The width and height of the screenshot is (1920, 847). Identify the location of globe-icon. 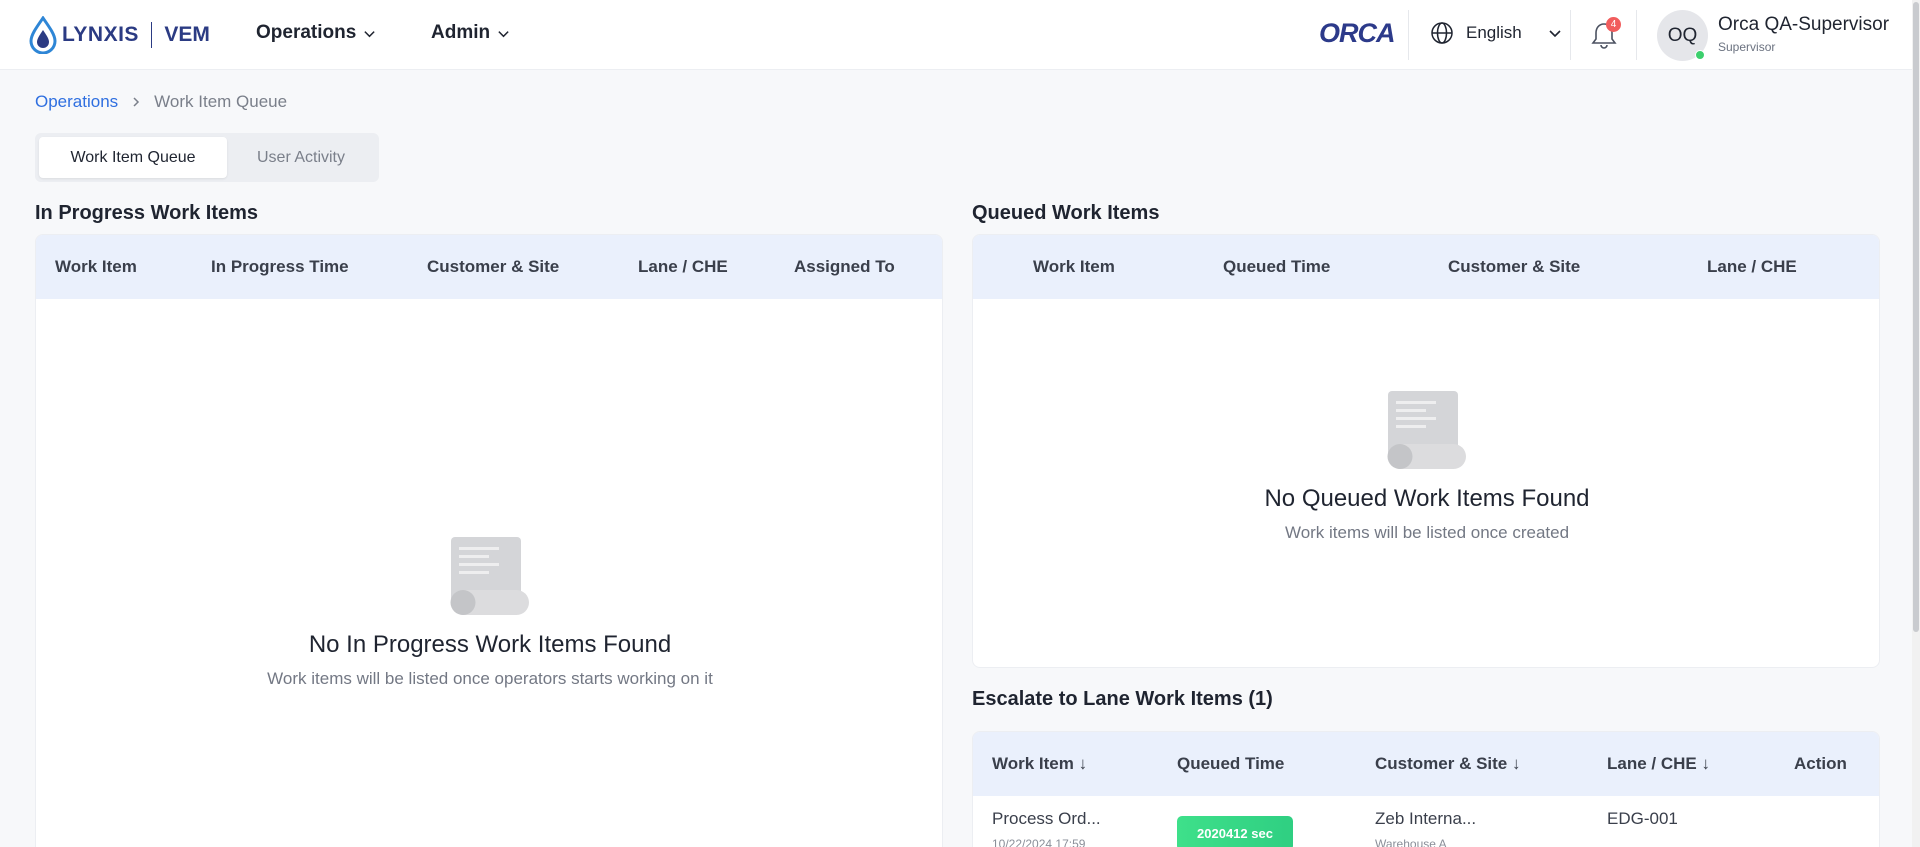
(1442, 33).